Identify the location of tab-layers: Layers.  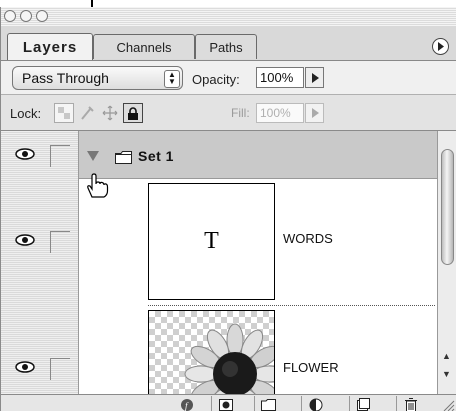
(50, 46).